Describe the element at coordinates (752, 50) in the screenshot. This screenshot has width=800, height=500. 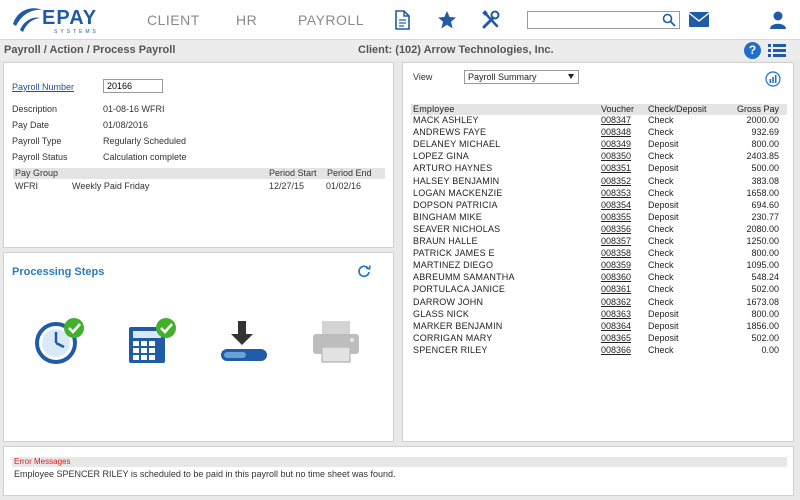
I see `help-icon: ?` at that location.